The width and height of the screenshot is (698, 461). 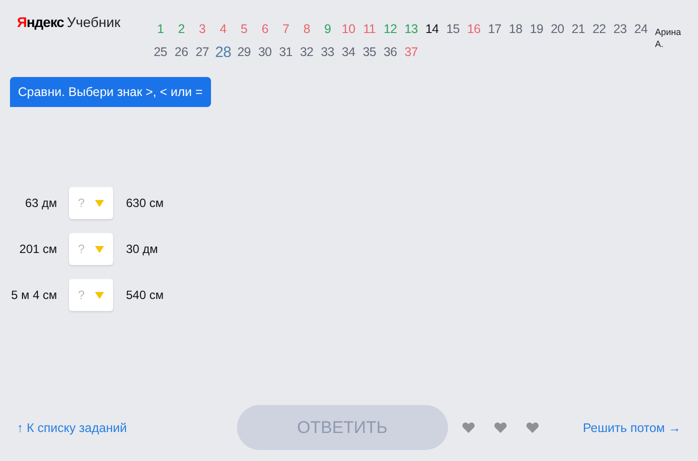 What do you see at coordinates (473, 32) in the screenshot?
I see `task-number: 16` at bounding box center [473, 32].